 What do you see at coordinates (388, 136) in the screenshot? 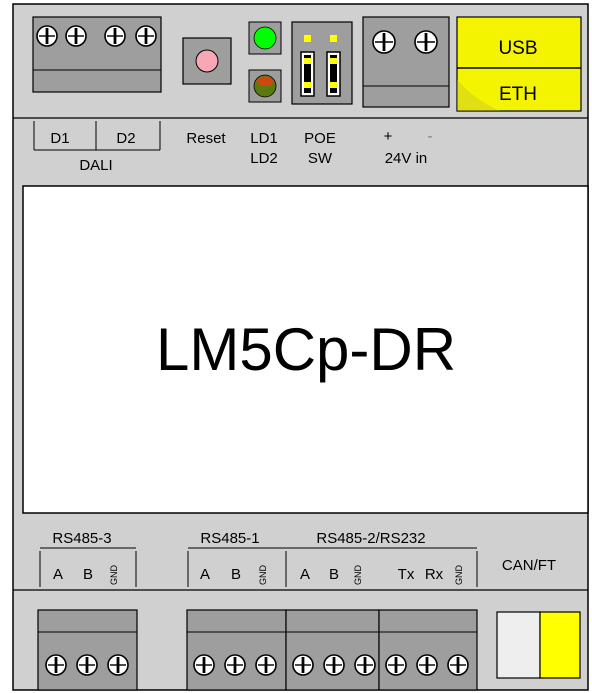
I see `plus-label: +` at bounding box center [388, 136].